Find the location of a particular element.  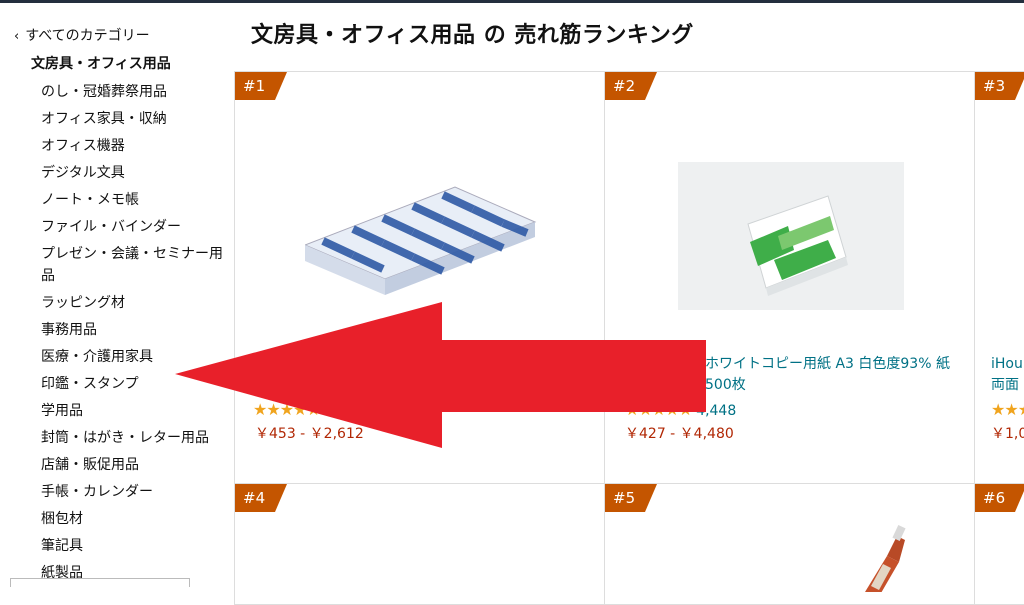

sidebar-item: 筆記具 is located at coordinates (137, 546).